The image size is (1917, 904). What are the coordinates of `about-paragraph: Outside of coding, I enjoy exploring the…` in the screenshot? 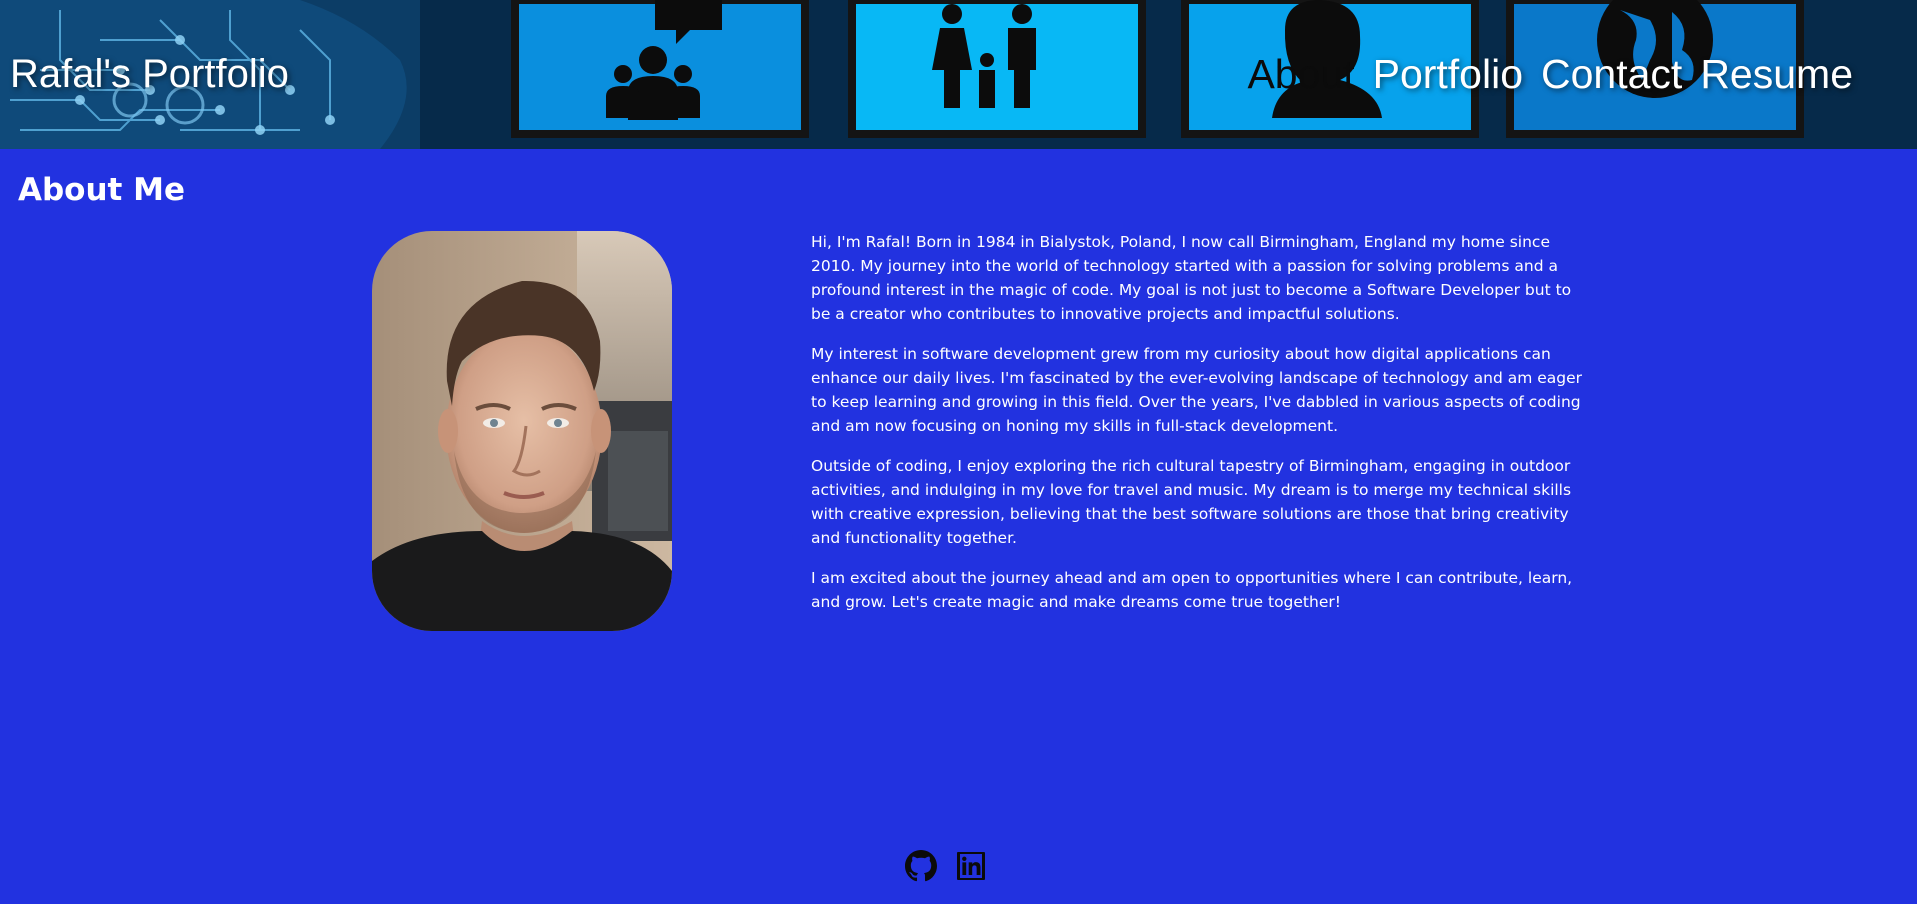 It's located at (1191, 502).